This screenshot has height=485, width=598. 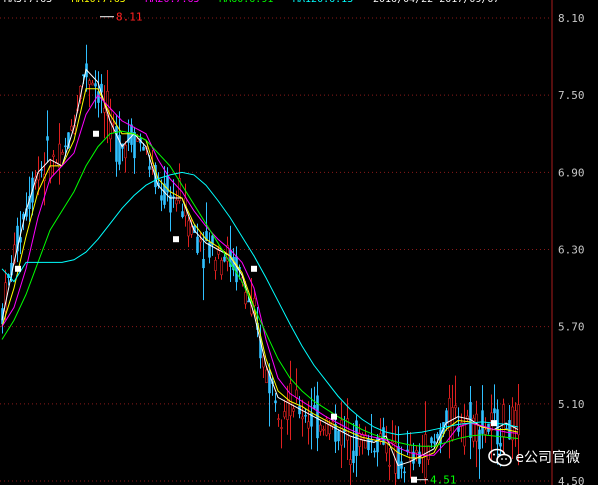 What do you see at coordinates (571, 95) in the screenshot?
I see `y-tick-label: 7.50` at bounding box center [571, 95].